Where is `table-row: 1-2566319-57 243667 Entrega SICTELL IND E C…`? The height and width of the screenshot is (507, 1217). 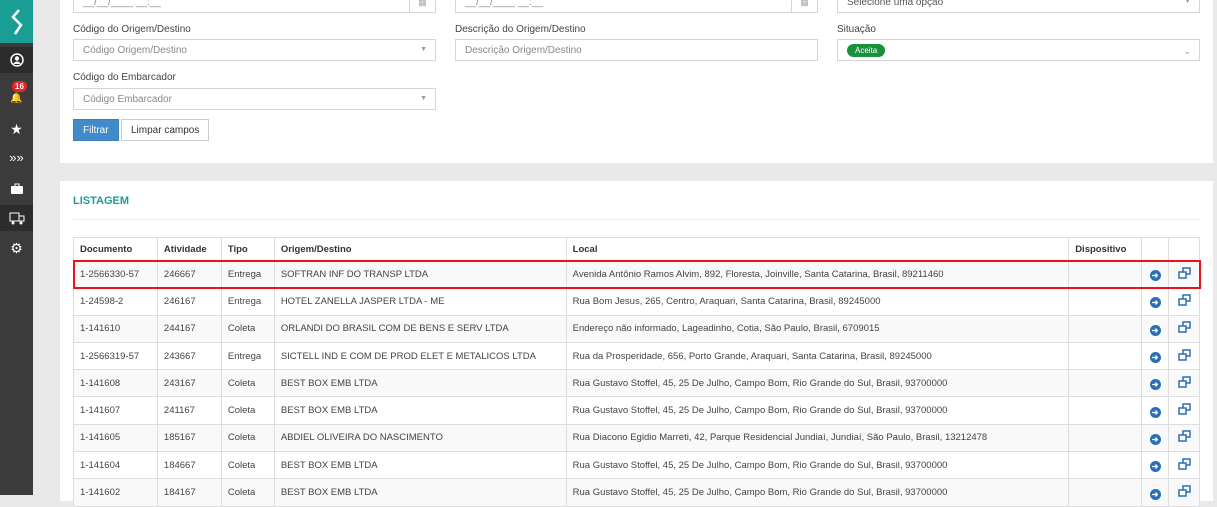
table-row: 1-2566319-57 243667 Entrega SICTELL IND E C… is located at coordinates (636, 356).